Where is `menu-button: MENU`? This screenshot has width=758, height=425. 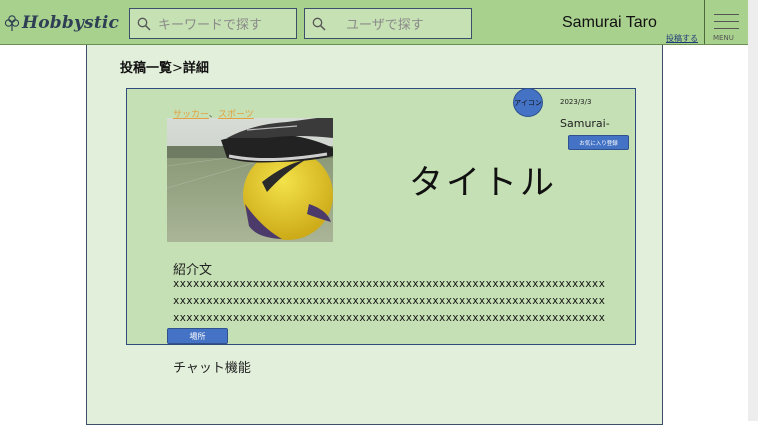
menu-button: MENU is located at coordinates (725, 22).